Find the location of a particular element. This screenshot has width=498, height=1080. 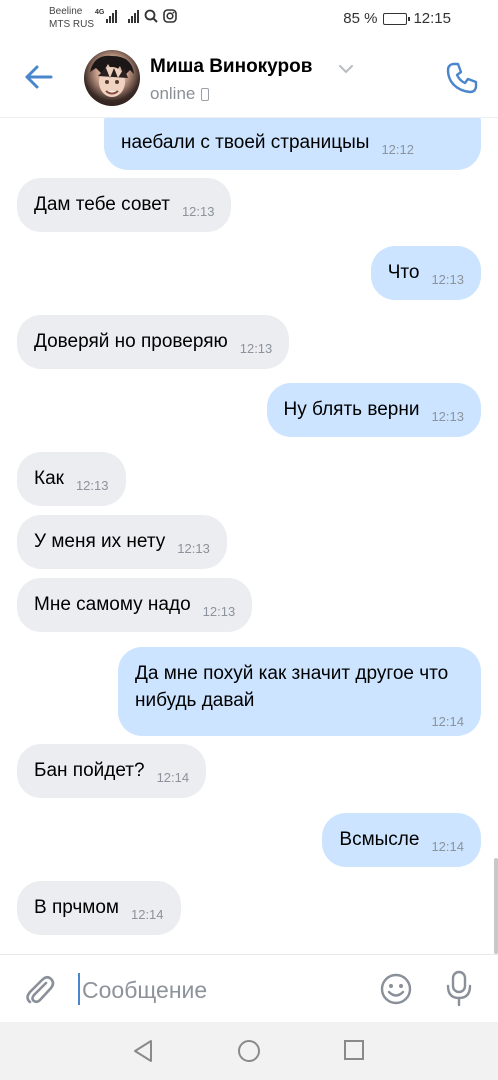

message-bubble-incoming: Мне самому надо 12:13 is located at coordinates (135, 605).